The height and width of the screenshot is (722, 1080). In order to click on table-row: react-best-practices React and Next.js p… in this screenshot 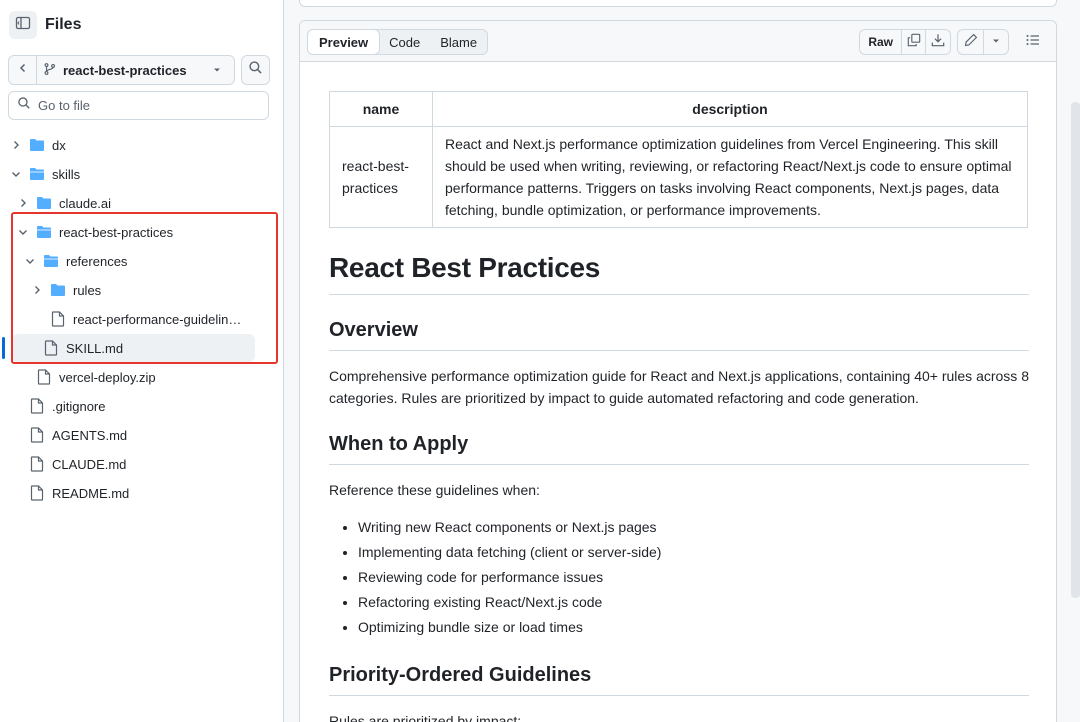, I will do `click(678, 177)`.